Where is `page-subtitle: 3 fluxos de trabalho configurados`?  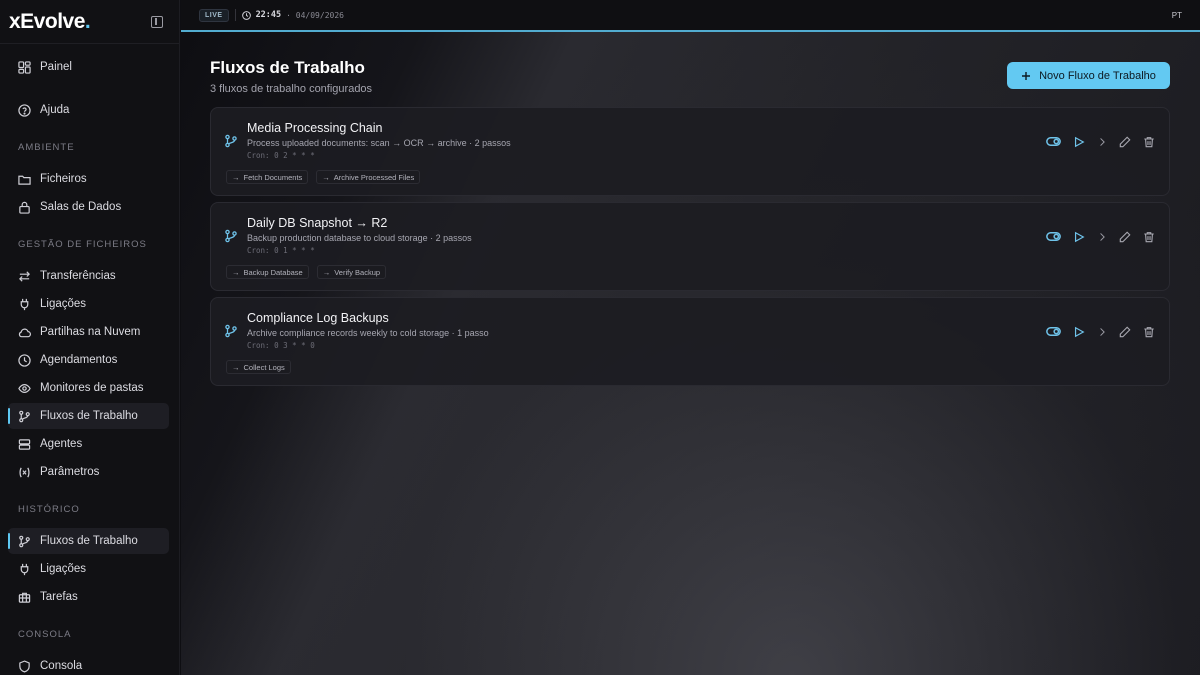
page-subtitle: 3 fluxos de trabalho configurados is located at coordinates (291, 89).